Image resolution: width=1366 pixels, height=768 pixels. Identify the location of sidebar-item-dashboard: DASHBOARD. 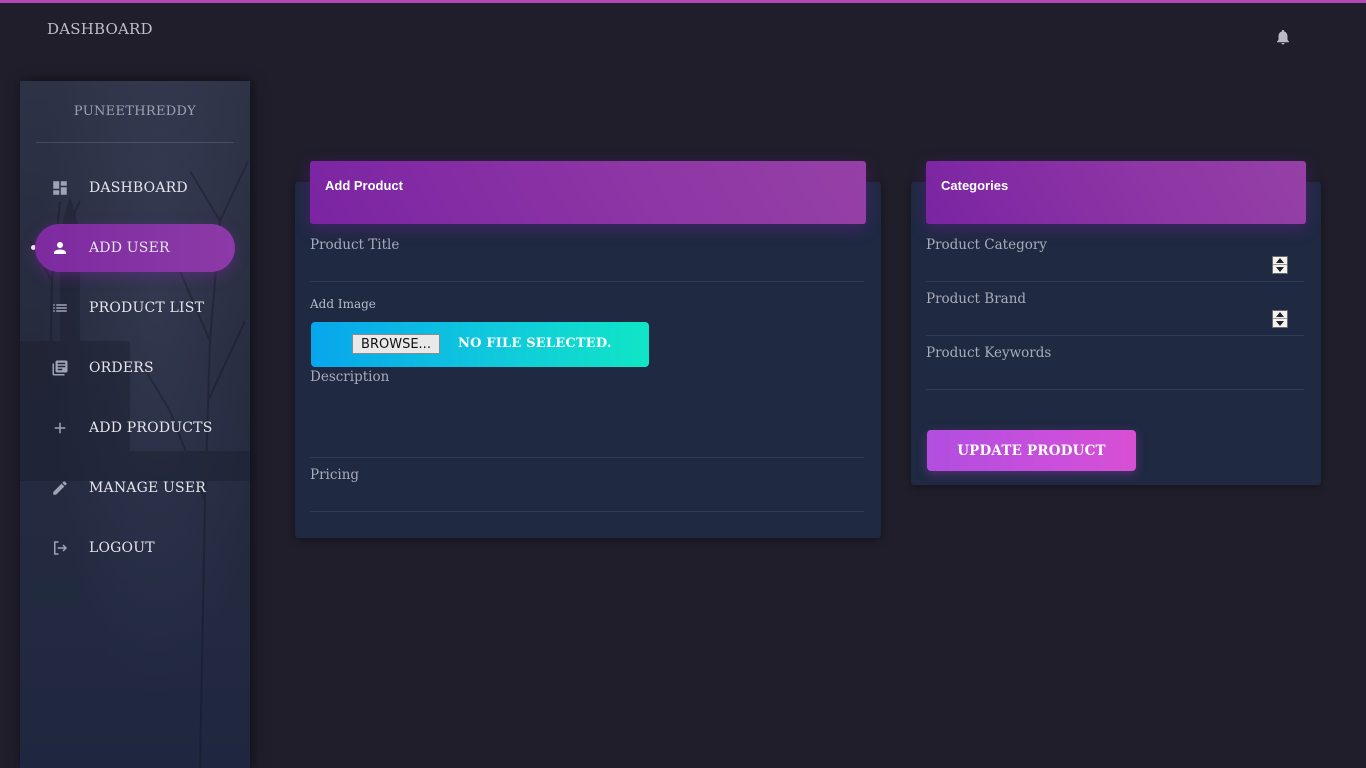
(135, 188).